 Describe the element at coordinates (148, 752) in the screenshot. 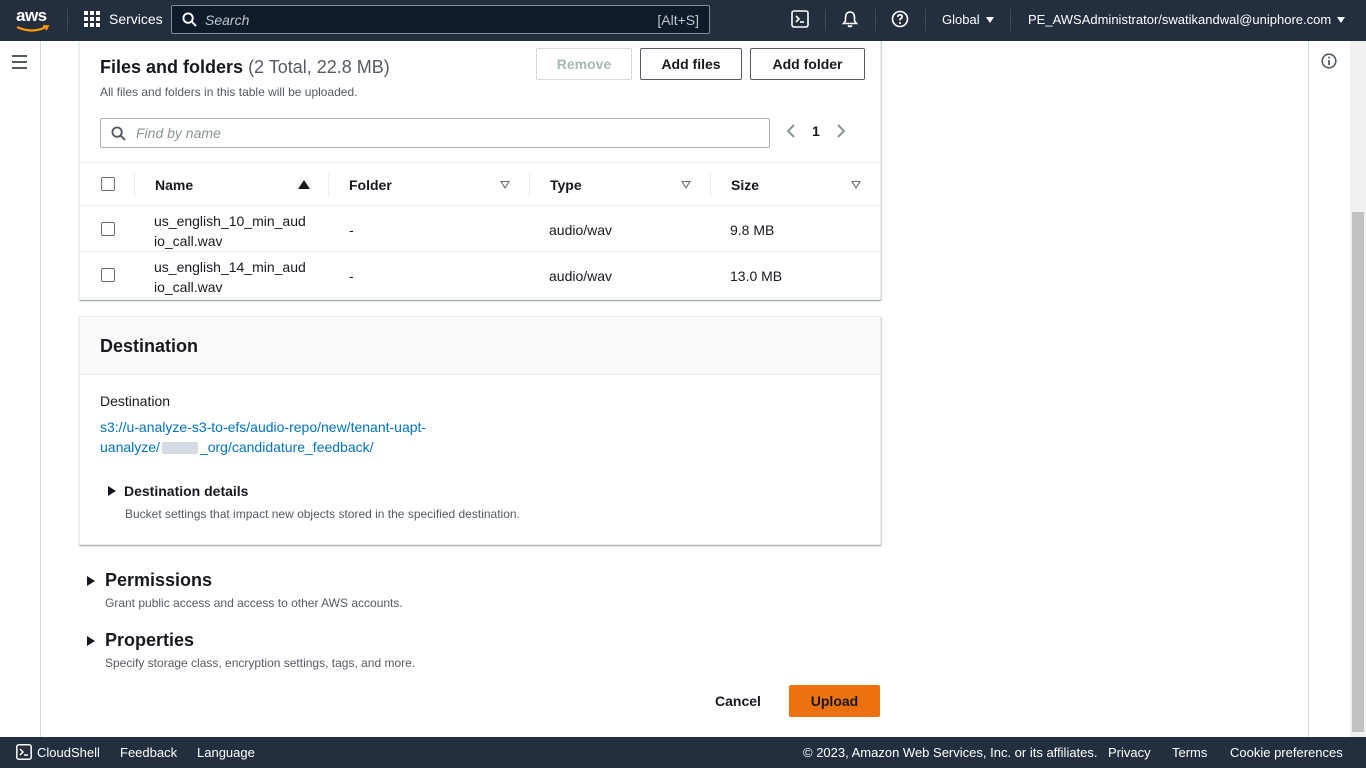

I see `footer-feedback-link: Feedback` at that location.